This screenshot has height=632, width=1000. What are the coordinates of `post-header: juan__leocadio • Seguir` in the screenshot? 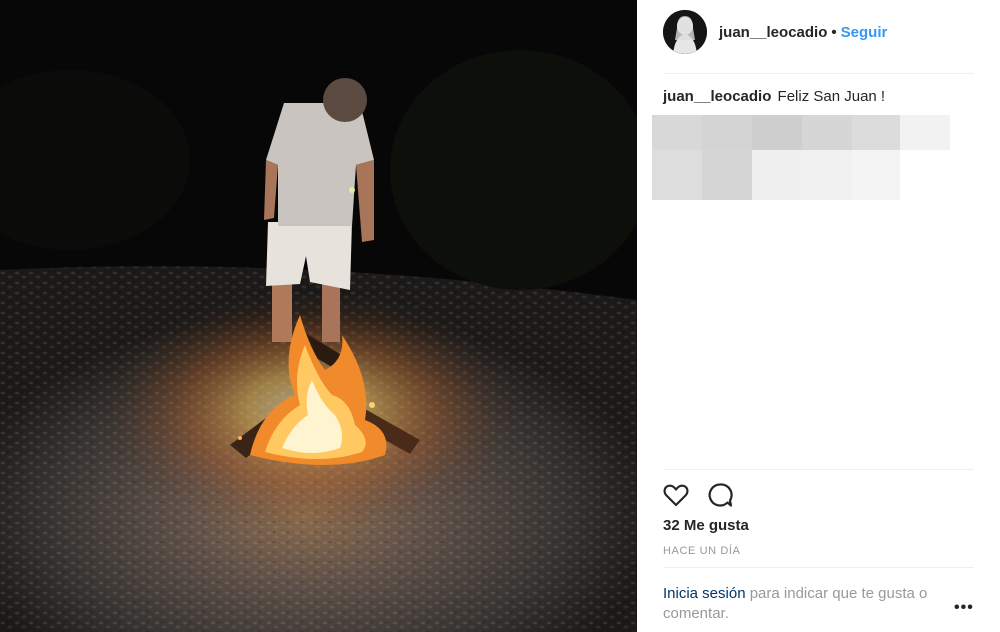 It's located at (818, 32).